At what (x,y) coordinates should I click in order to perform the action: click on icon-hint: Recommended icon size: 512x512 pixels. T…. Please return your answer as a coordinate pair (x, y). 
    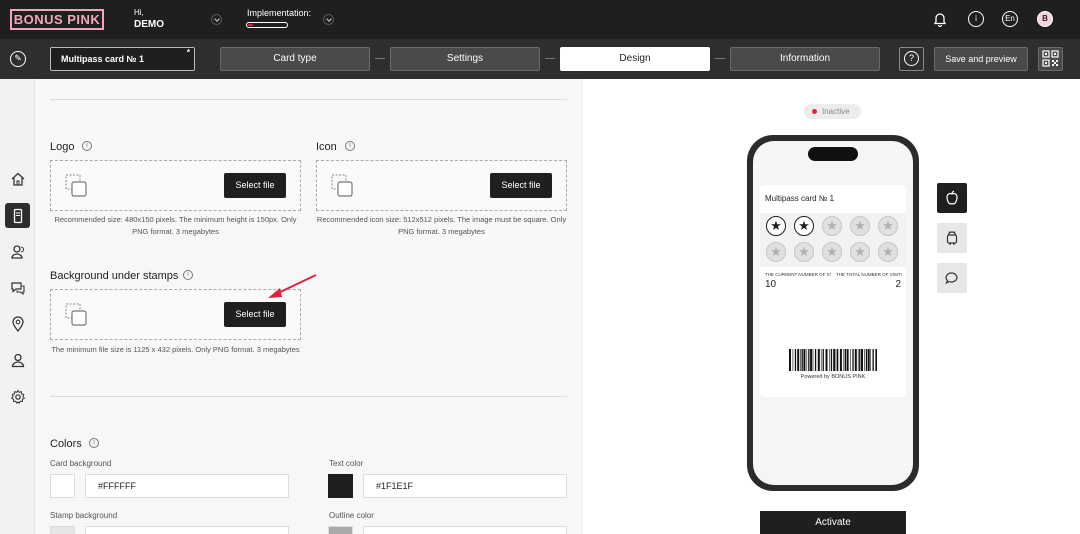
    Looking at the image, I should click on (441, 225).